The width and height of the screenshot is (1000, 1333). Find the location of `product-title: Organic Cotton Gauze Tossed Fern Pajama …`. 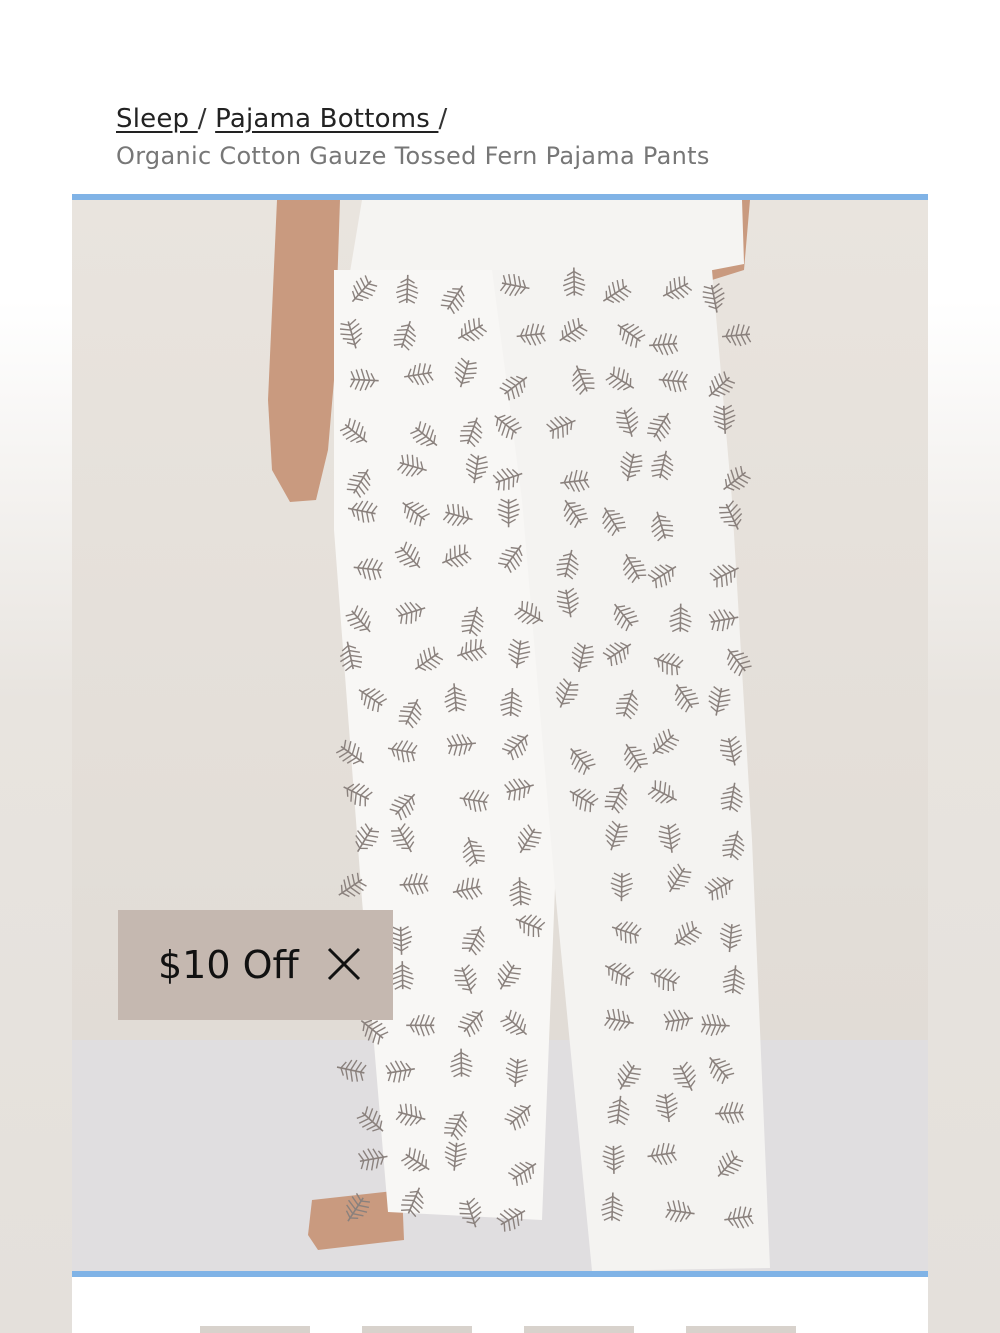

product-title: Organic Cotton Gauze Tossed Fern Pajama … is located at coordinates (413, 156).